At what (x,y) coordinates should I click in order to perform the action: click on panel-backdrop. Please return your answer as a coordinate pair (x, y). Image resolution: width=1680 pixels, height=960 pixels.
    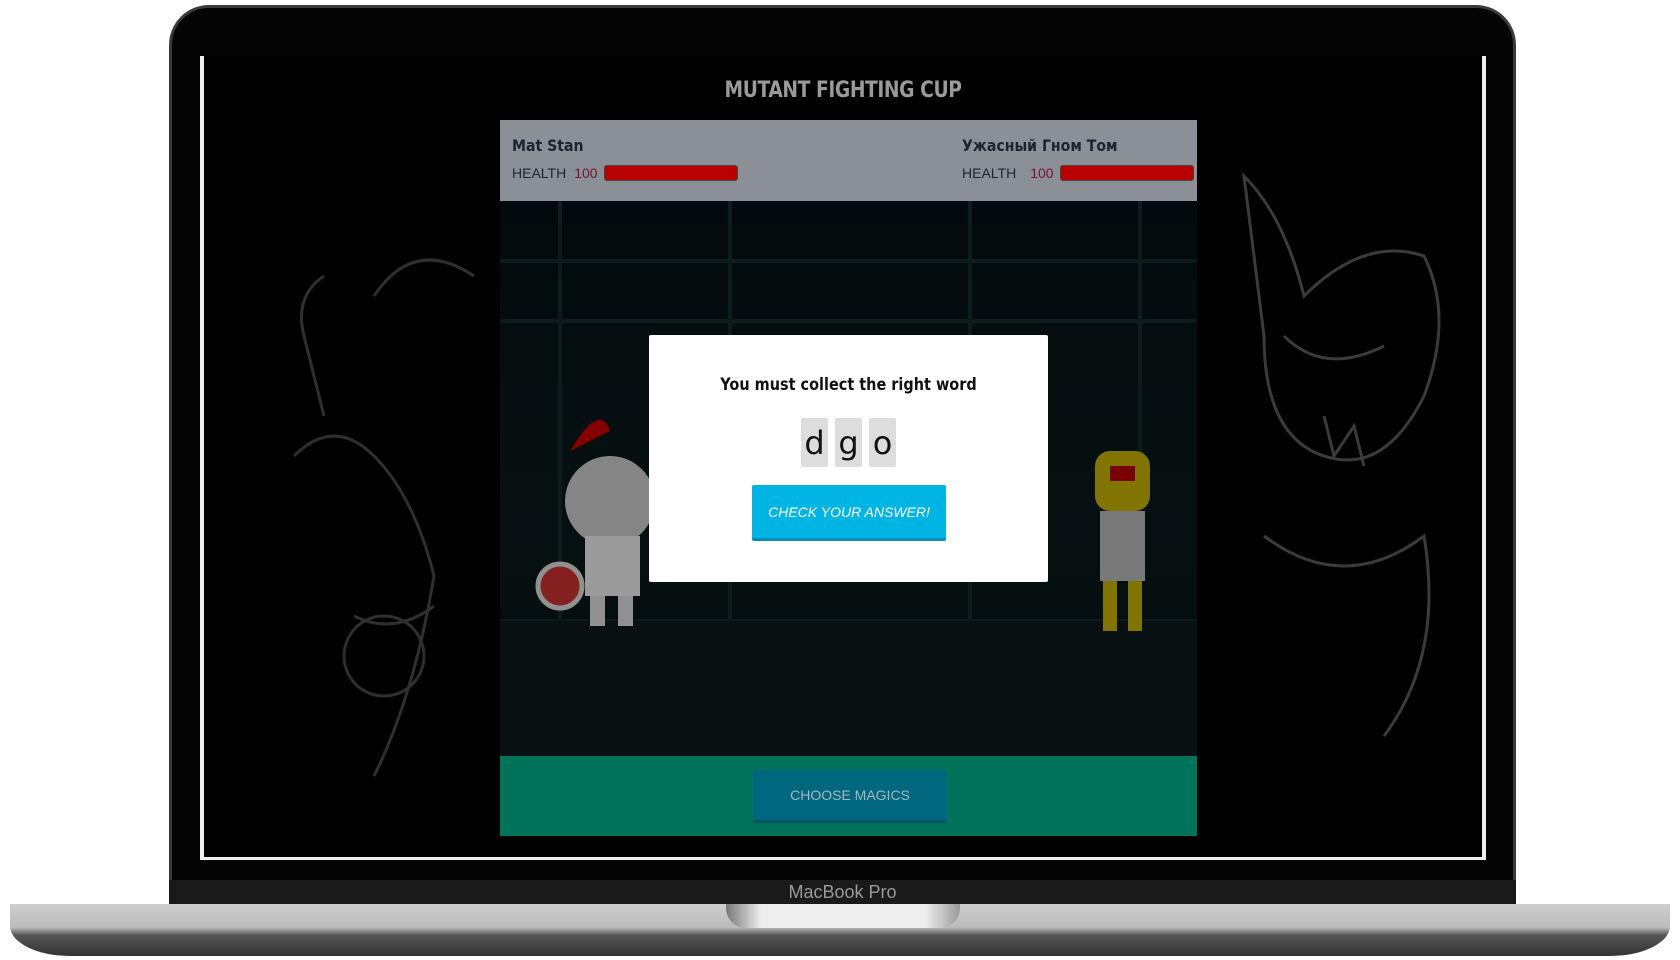
    Looking at the image, I should click on (848, 796).